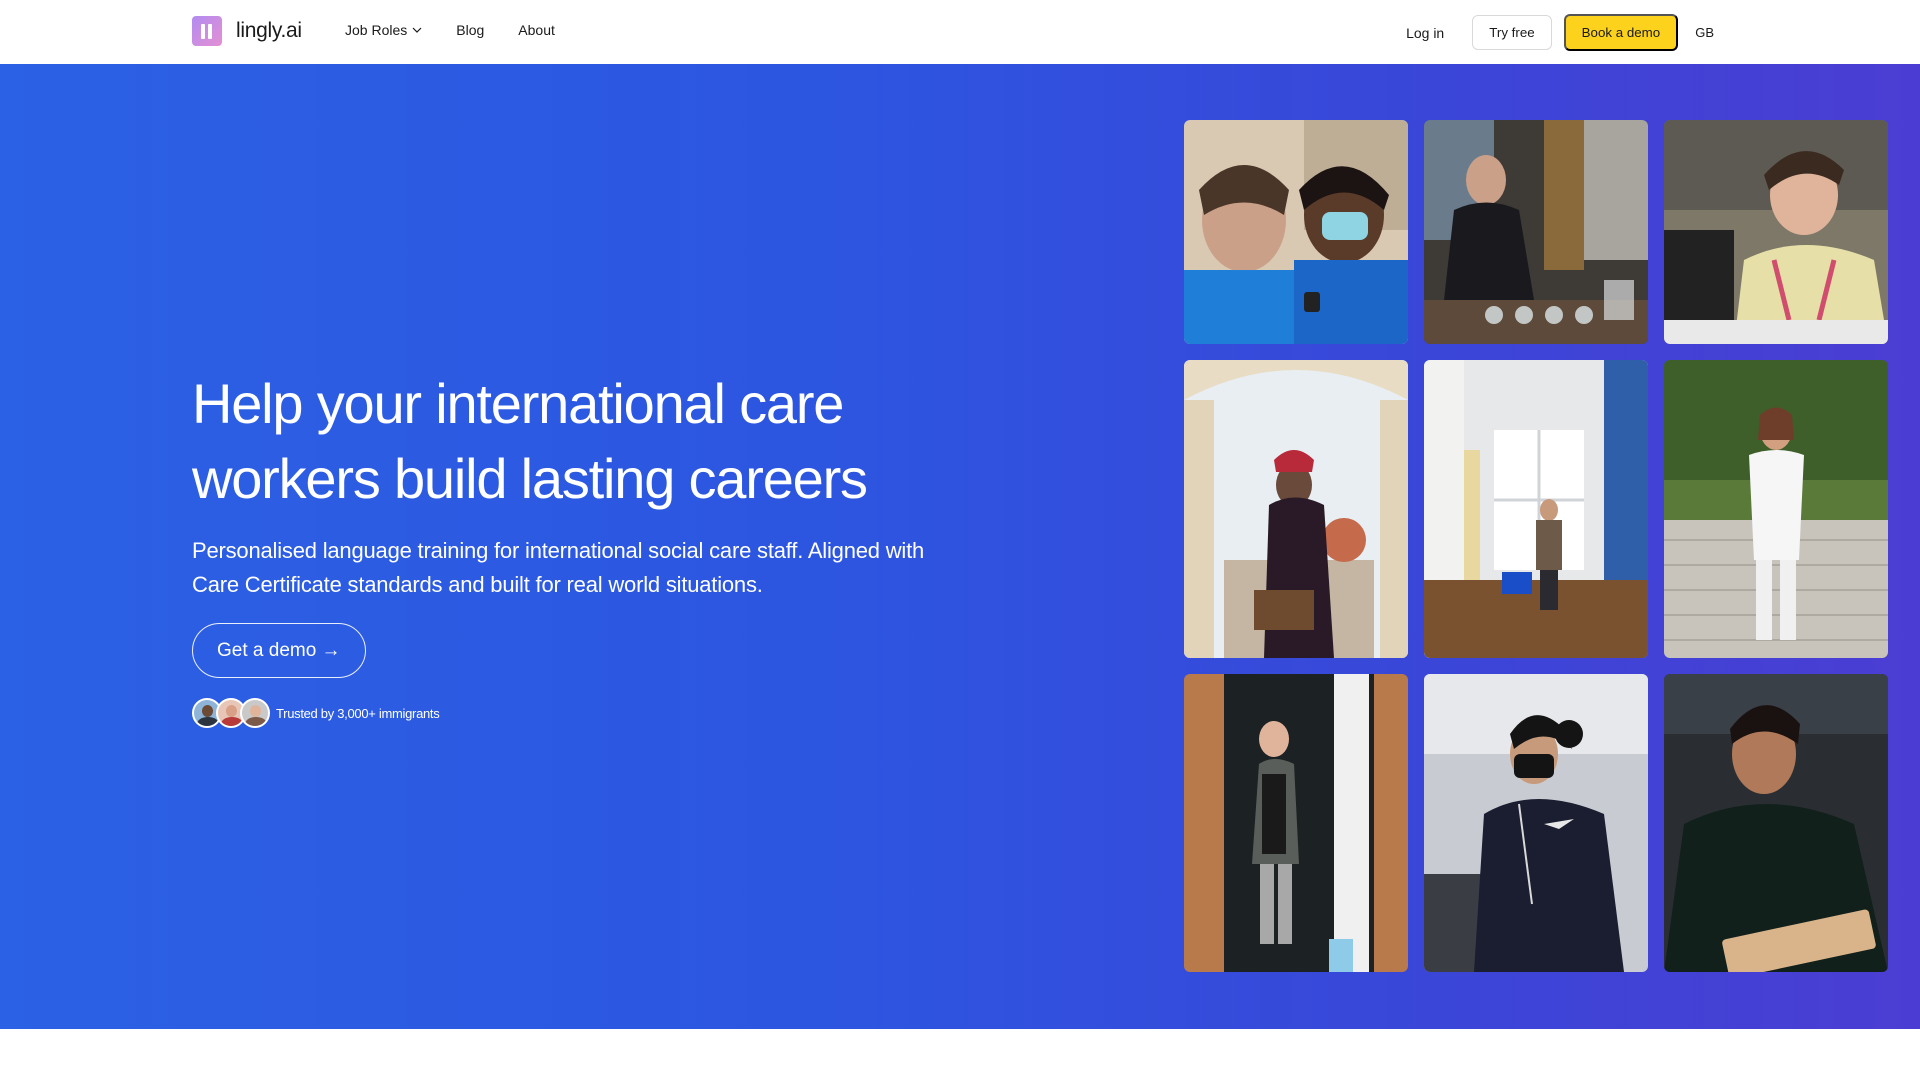  What do you see at coordinates (376, 30) in the screenshot?
I see `nav-item-label: Job Roles` at bounding box center [376, 30].